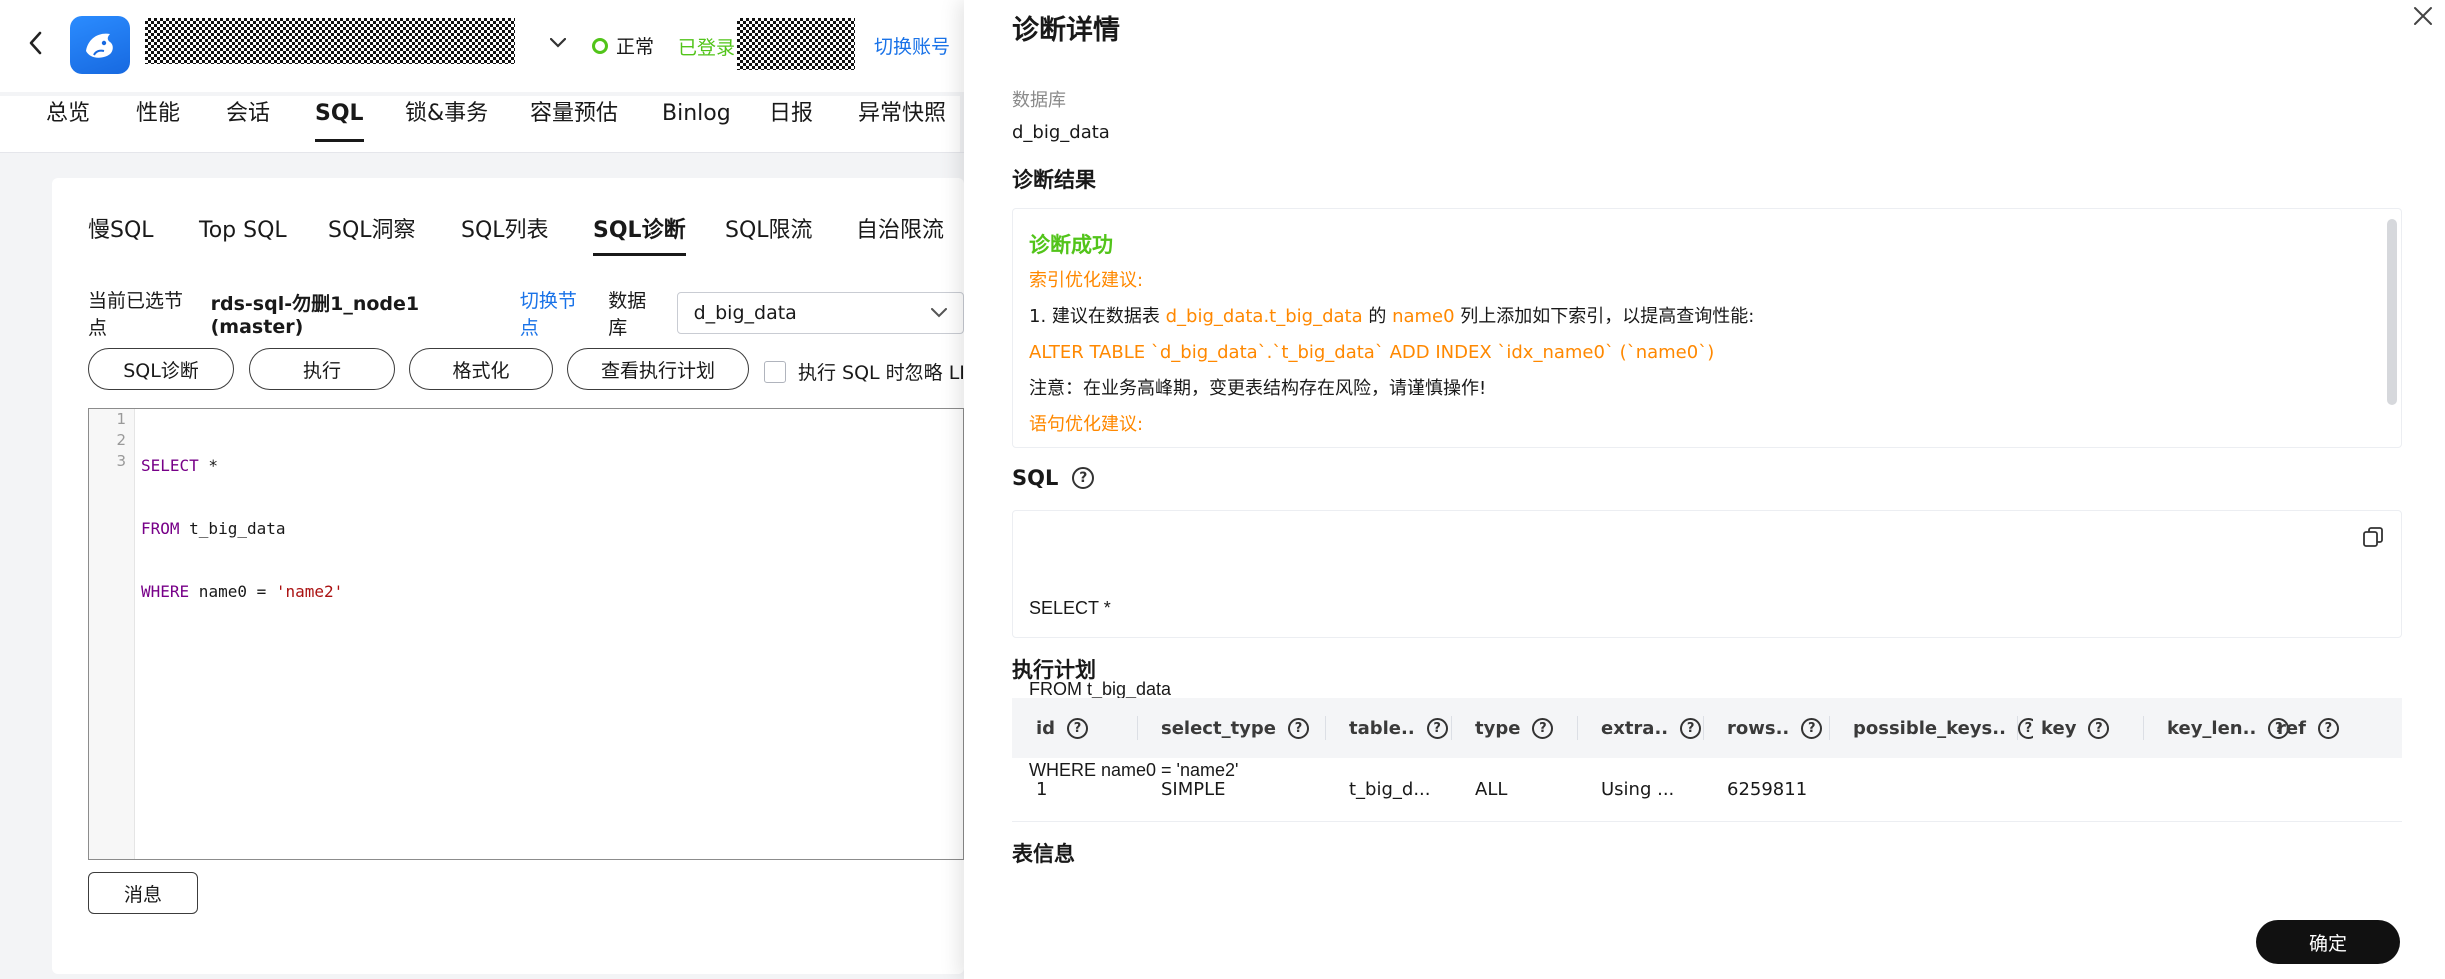 The width and height of the screenshot is (2445, 979). What do you see at coordinates (481, 369) in the screenshot?
I see `format-button: 格式化` at bounding box center [481, 369].